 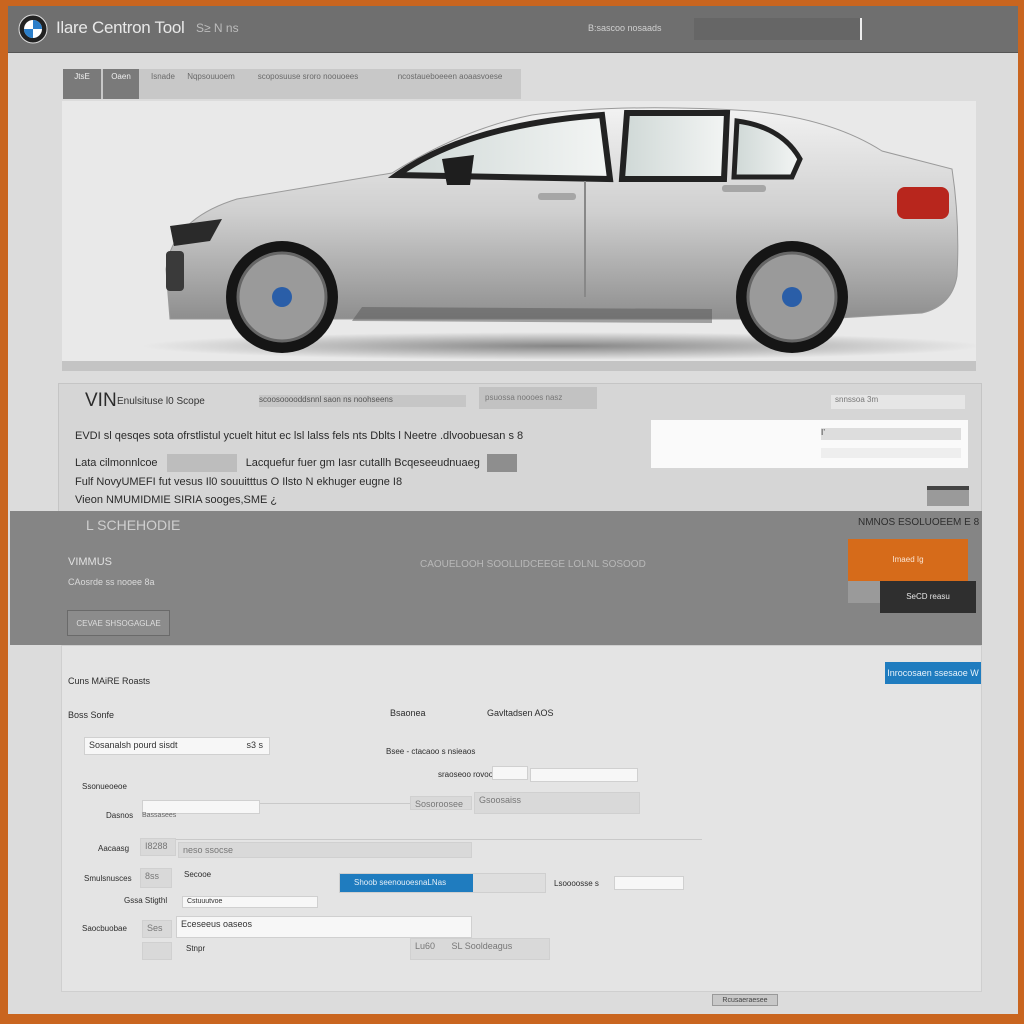 I want to click on row-a-value-box: Sosoroosee, so click(x=441, y=803).